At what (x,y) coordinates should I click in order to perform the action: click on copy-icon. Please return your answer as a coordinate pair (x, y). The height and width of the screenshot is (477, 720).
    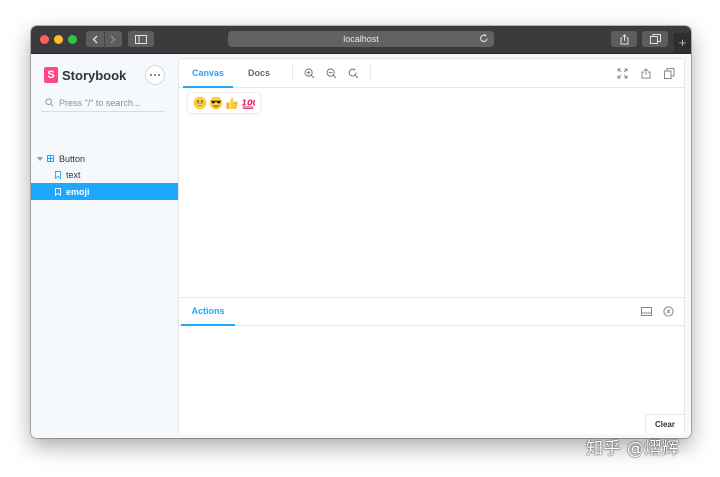
    Looking at the image, I should click on (668, 73).